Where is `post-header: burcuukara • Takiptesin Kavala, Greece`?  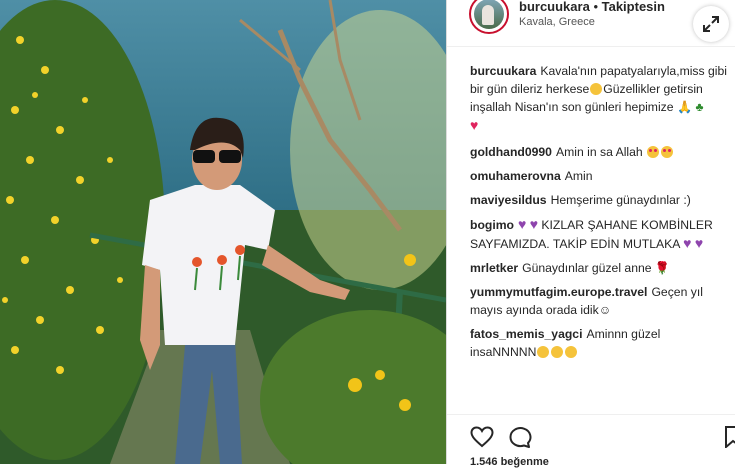 post-header: burcuukara • Takiptesin Kavala, Greece is located at coordinates (591, 23).